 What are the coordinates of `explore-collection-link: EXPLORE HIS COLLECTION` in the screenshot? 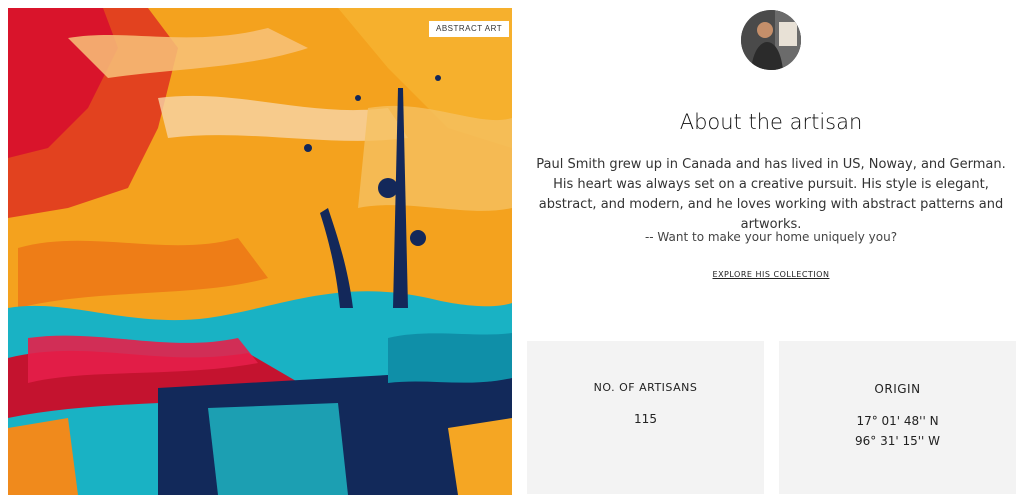 It's located at (771, 274).